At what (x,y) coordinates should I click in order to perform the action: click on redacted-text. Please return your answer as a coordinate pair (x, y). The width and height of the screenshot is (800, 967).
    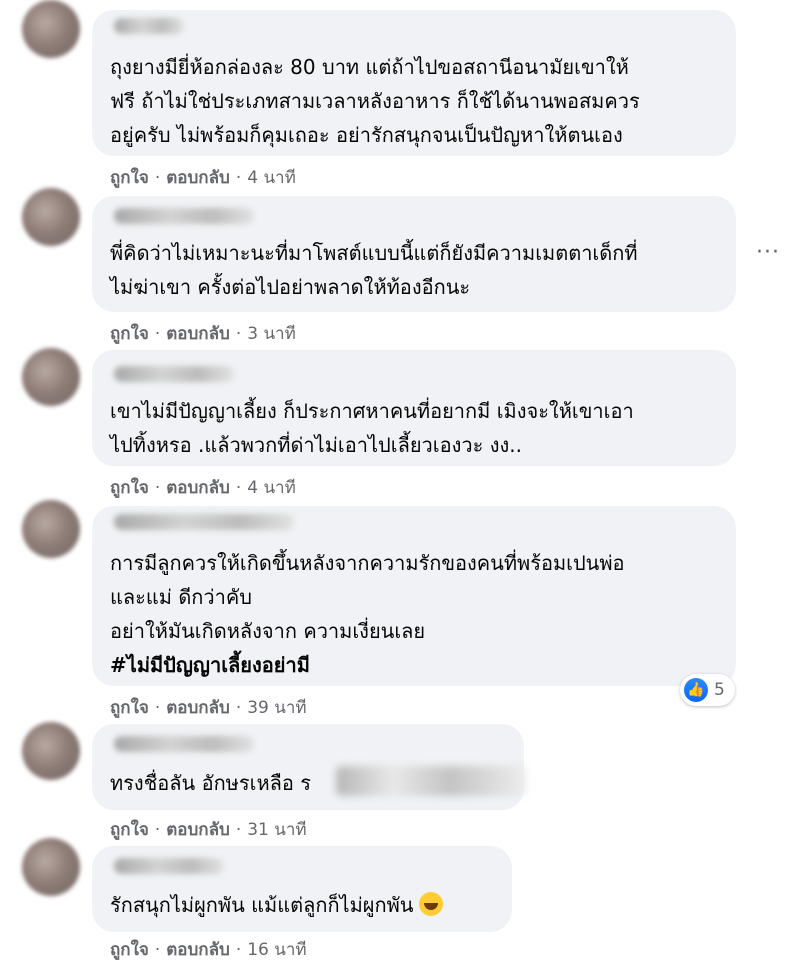
    Looking at the image, I should click on (431, 781).